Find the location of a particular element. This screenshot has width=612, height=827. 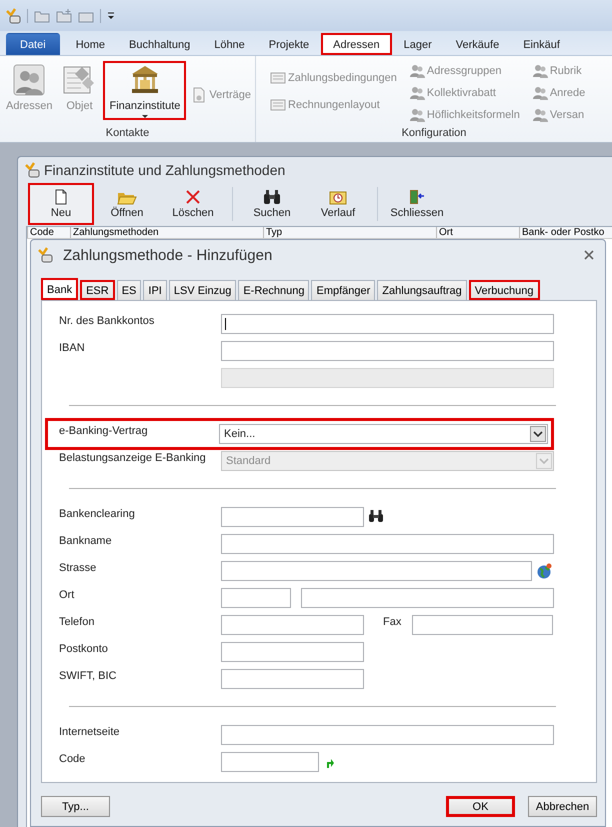

field-label: IBAN is located at coordinates (72, 348).